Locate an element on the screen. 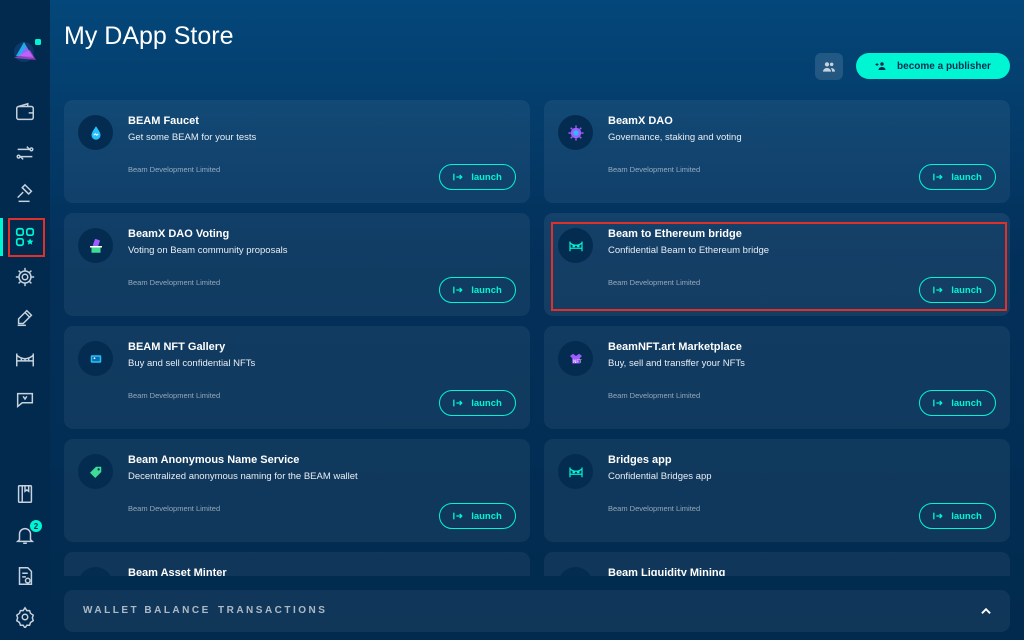  bottom-panel: WALLET BALANCE TRANSACTIONS is located at coordinates (537, 611).